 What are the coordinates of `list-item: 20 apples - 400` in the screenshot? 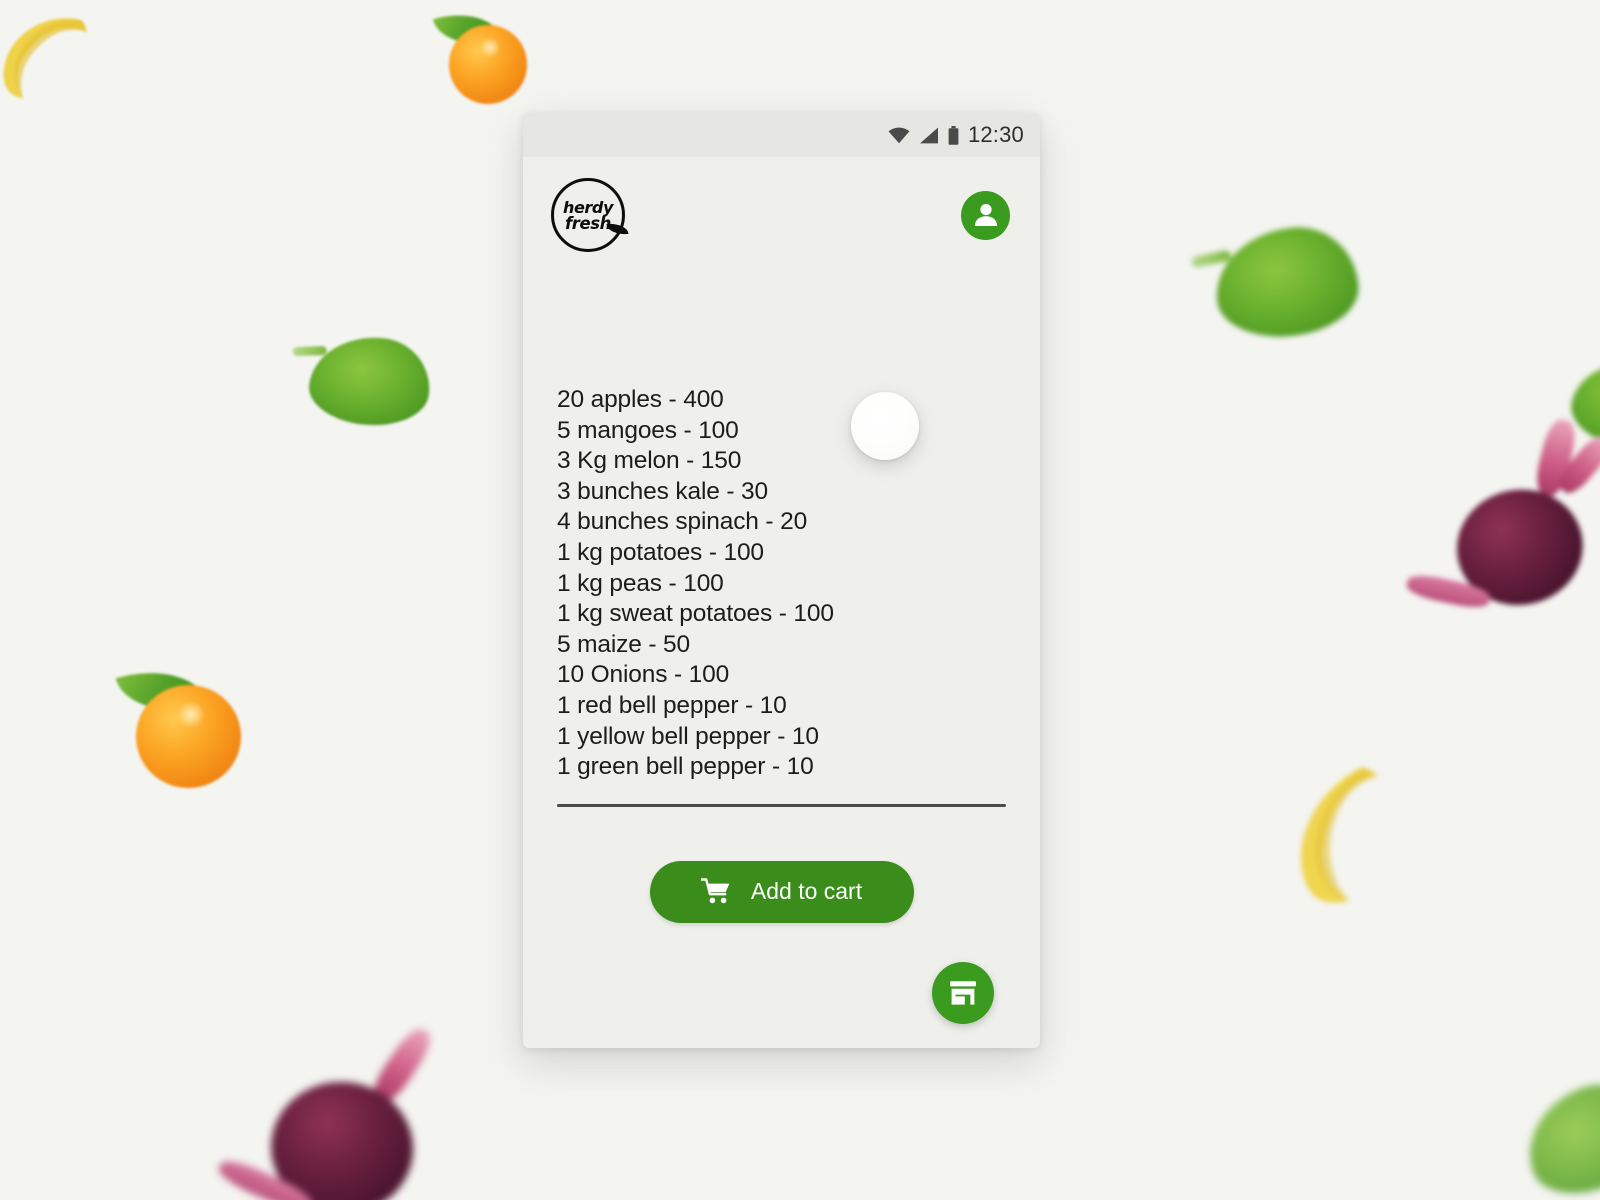 It's located at (640, 399).